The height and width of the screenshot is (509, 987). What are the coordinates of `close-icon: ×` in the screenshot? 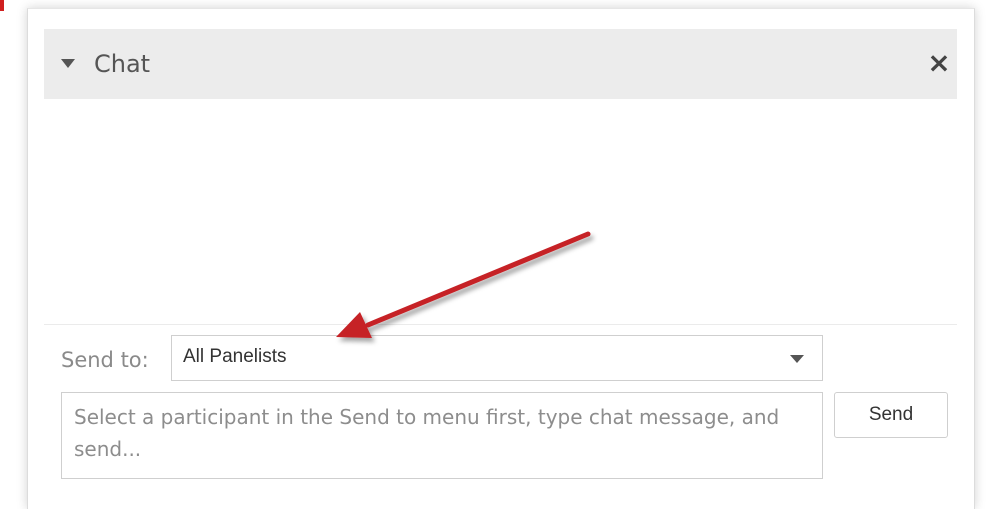 It's located at (939, 63).